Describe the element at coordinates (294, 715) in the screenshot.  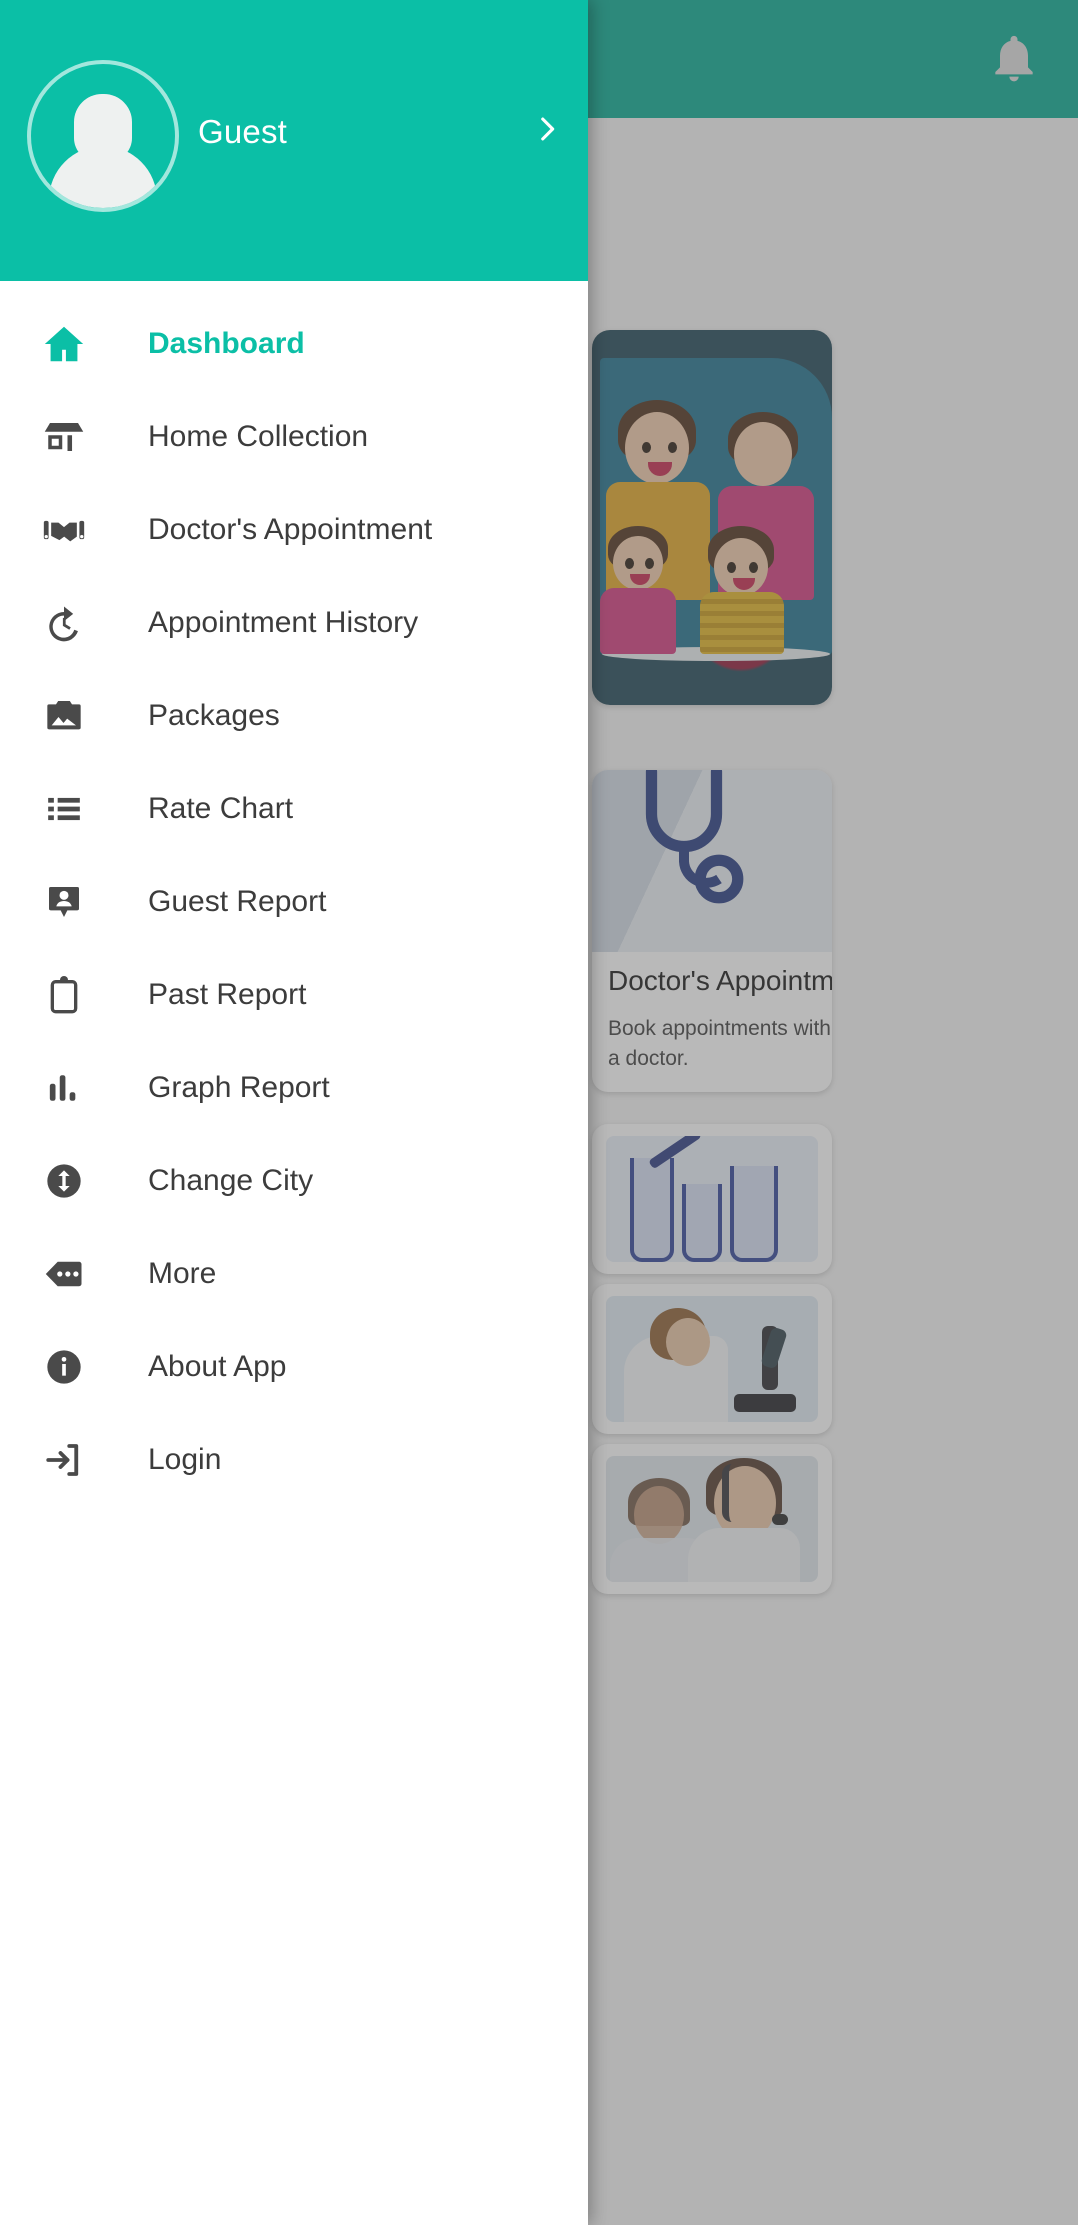
I see `sidebar-item-packages: Packages` at that location.